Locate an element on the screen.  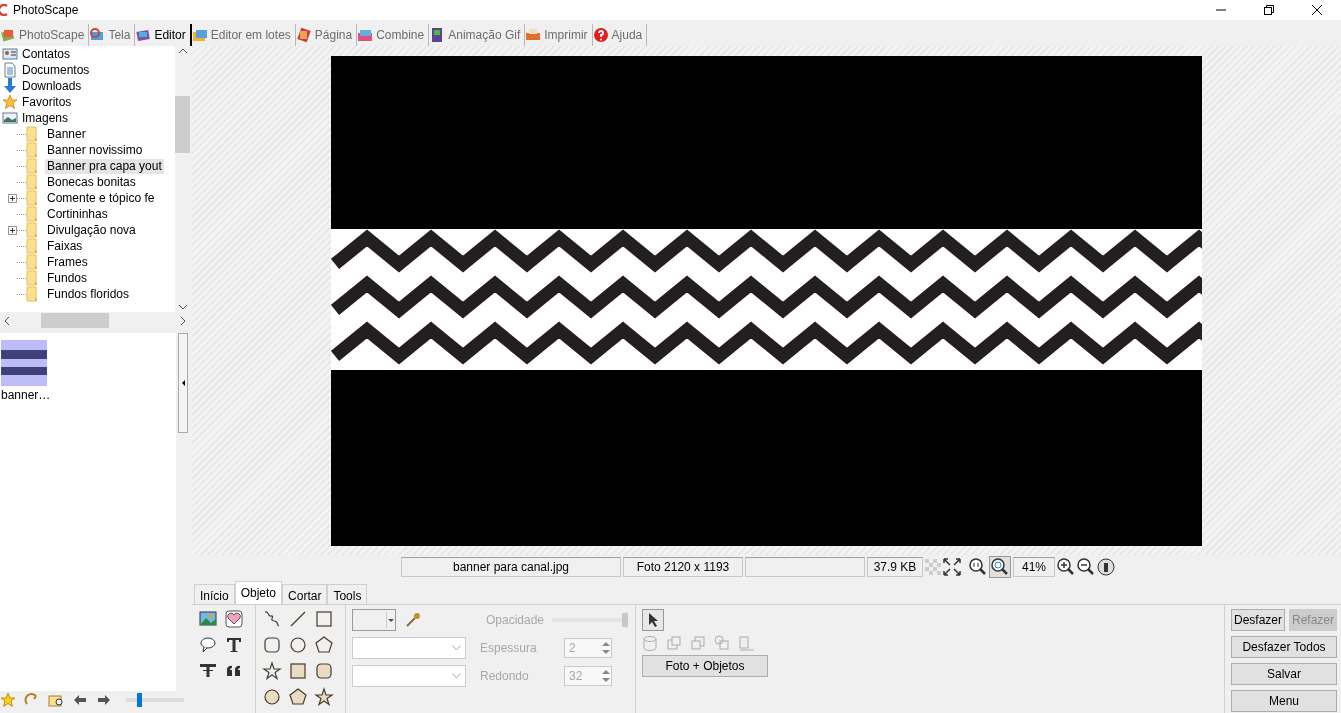
mode-tab: Combine is located at coordinates (393, 34).